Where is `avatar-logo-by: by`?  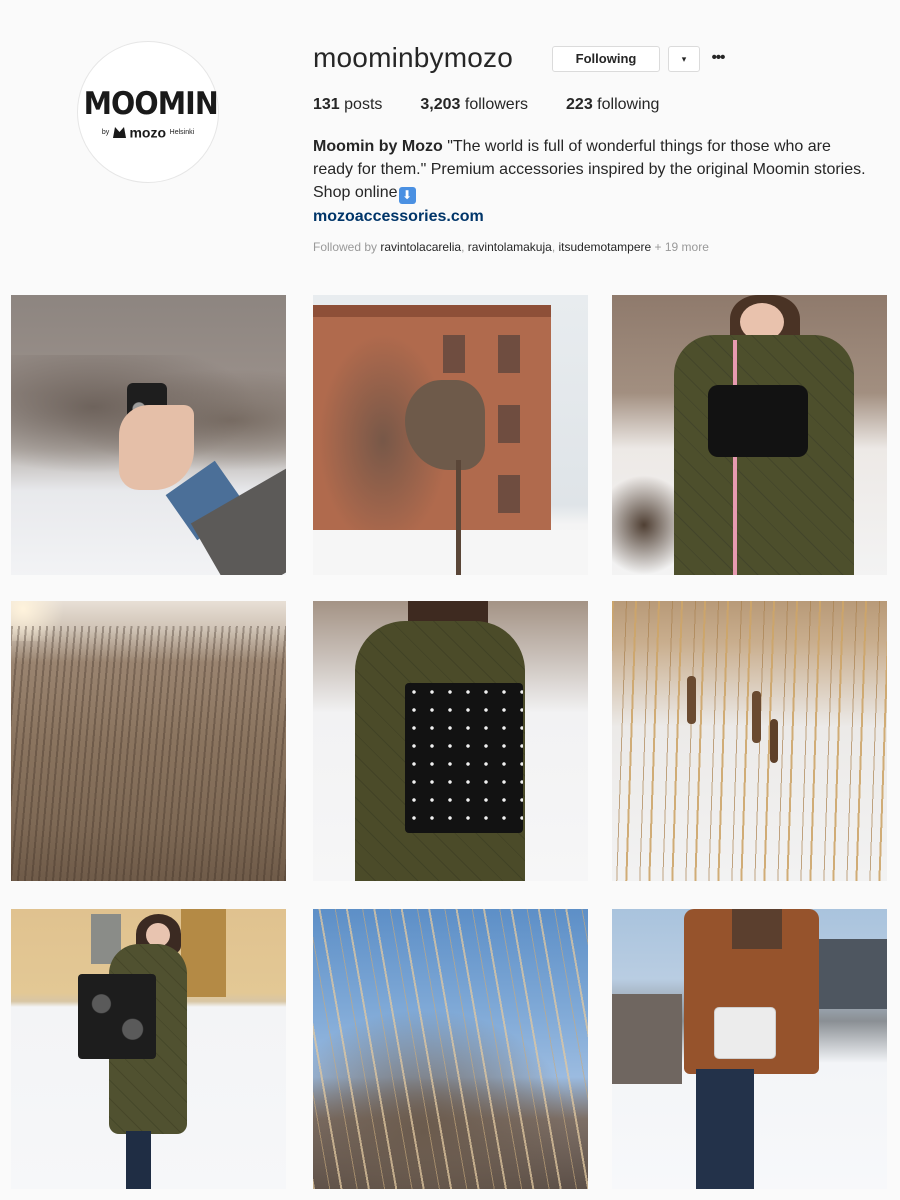
avatar-logo-by: by is located at coordinates (105, 133).